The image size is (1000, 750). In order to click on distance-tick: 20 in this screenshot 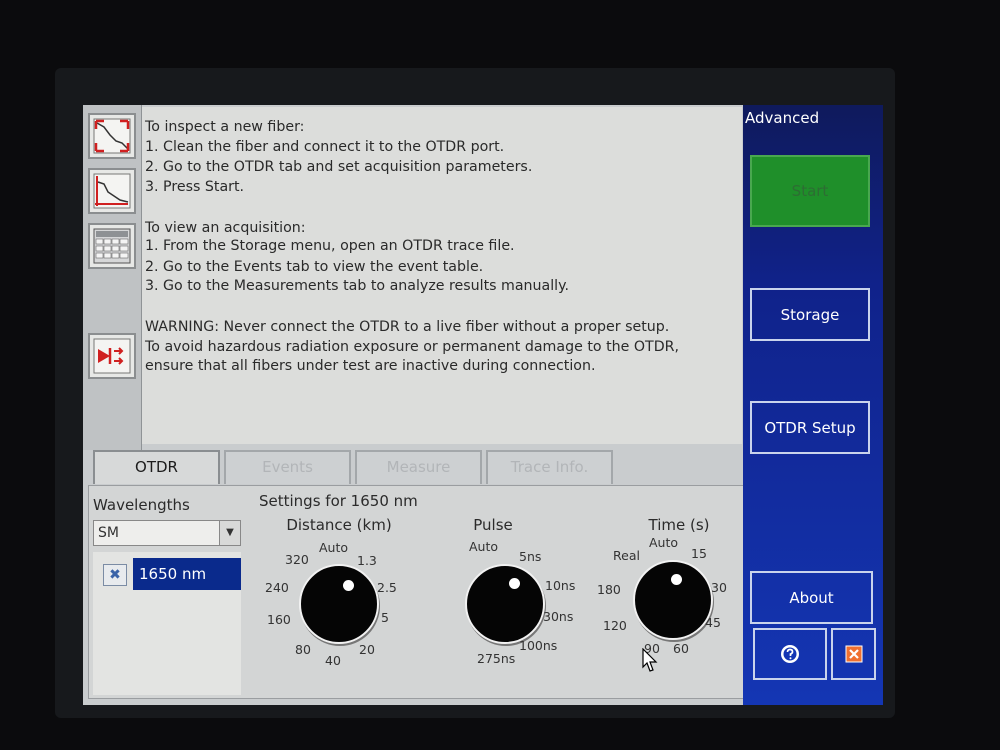, I will do `click(367, 649)`.